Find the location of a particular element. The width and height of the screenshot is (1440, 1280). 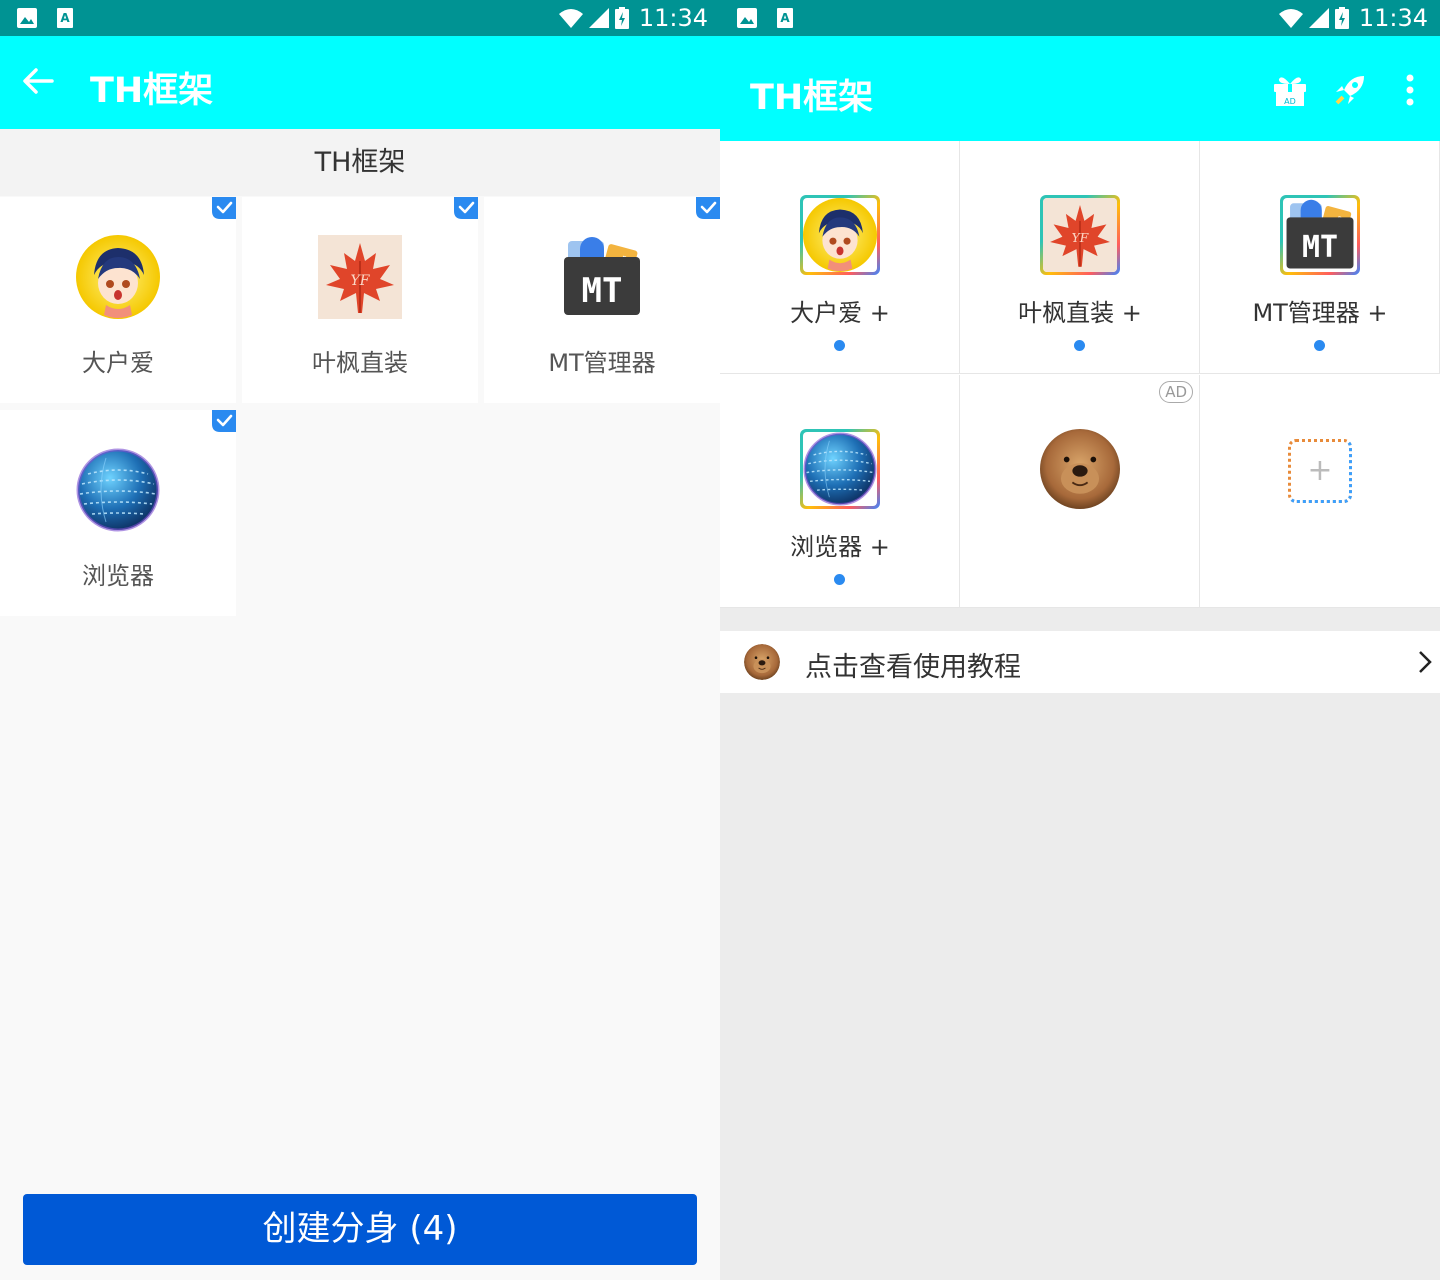

app-label: MT管理器 + is located at coordinates (1320, 313).